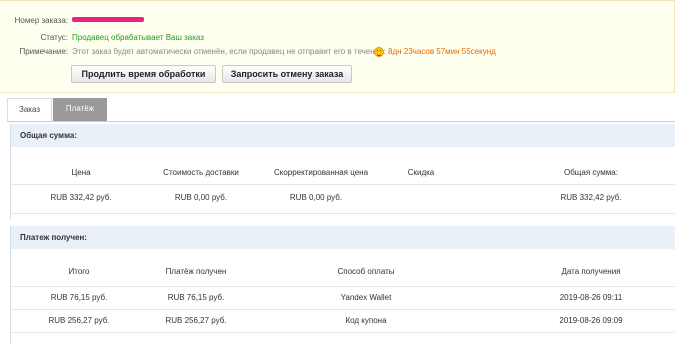 This screenshot has height=352, width=675. What do you see at coordinates (337, 21) in the screenshot?
I see `order-number-row: Номер заказа:` at bounding box center [337, 21].